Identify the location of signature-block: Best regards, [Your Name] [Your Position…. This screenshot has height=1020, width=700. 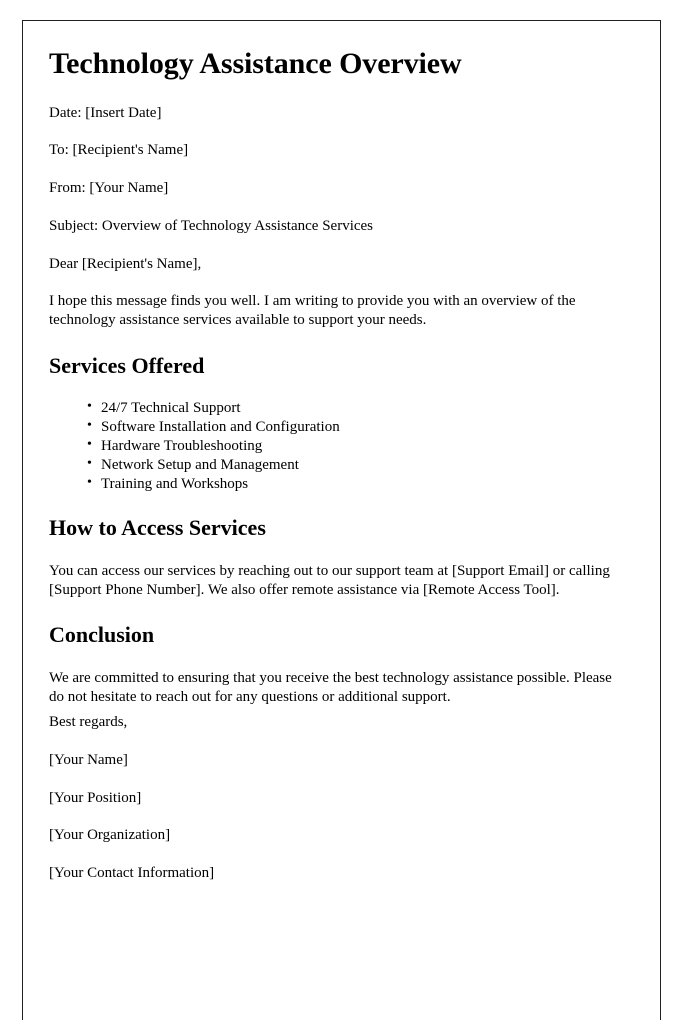
(341, 798).